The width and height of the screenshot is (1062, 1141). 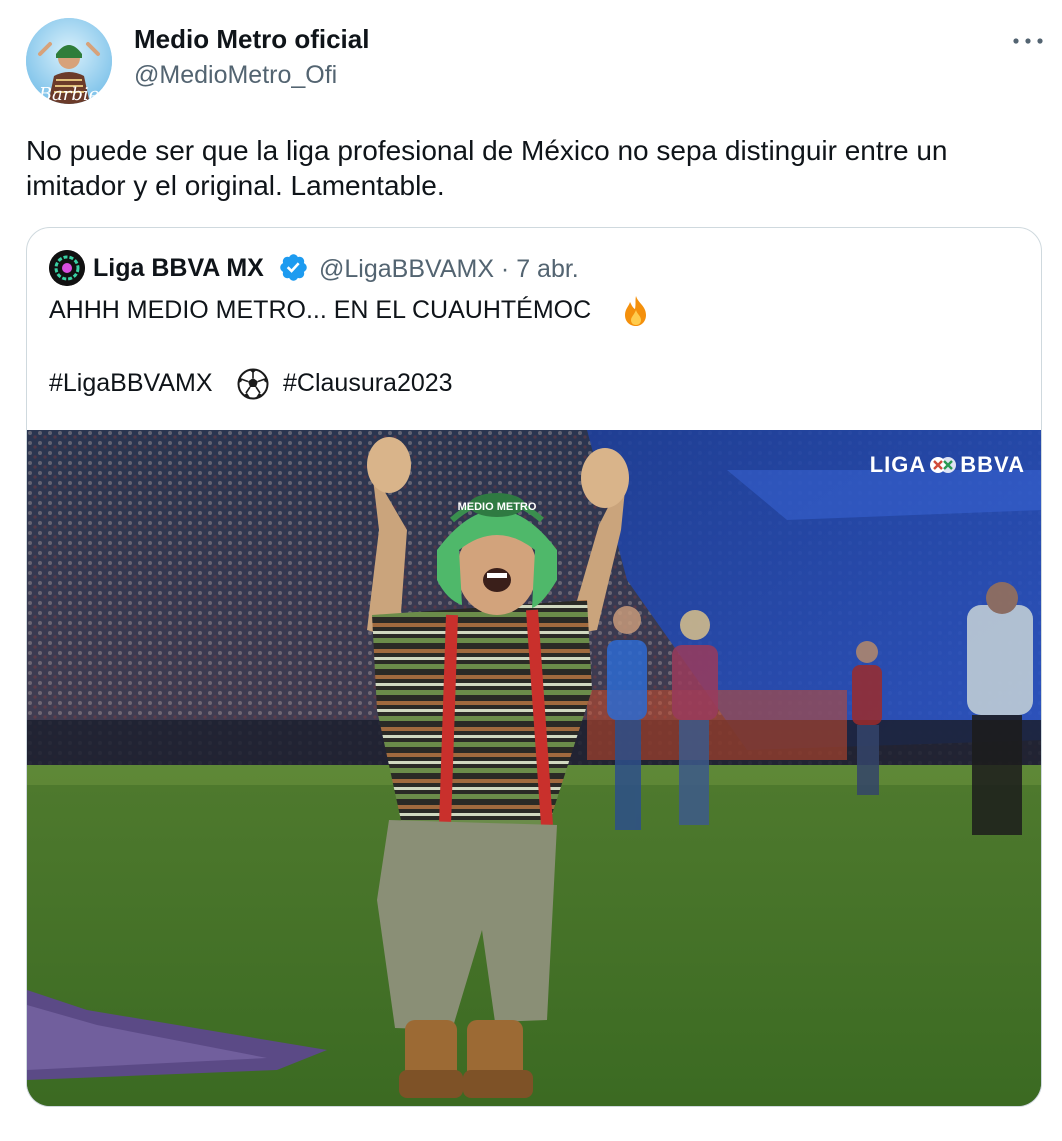 What do you see at coordinates (320, 310) in the screenshot?
I see `quoted-tweet-text: AHHH MEDIO METRO... EN EL CUAUHTÉMOC` at bounding box center [320, 310].